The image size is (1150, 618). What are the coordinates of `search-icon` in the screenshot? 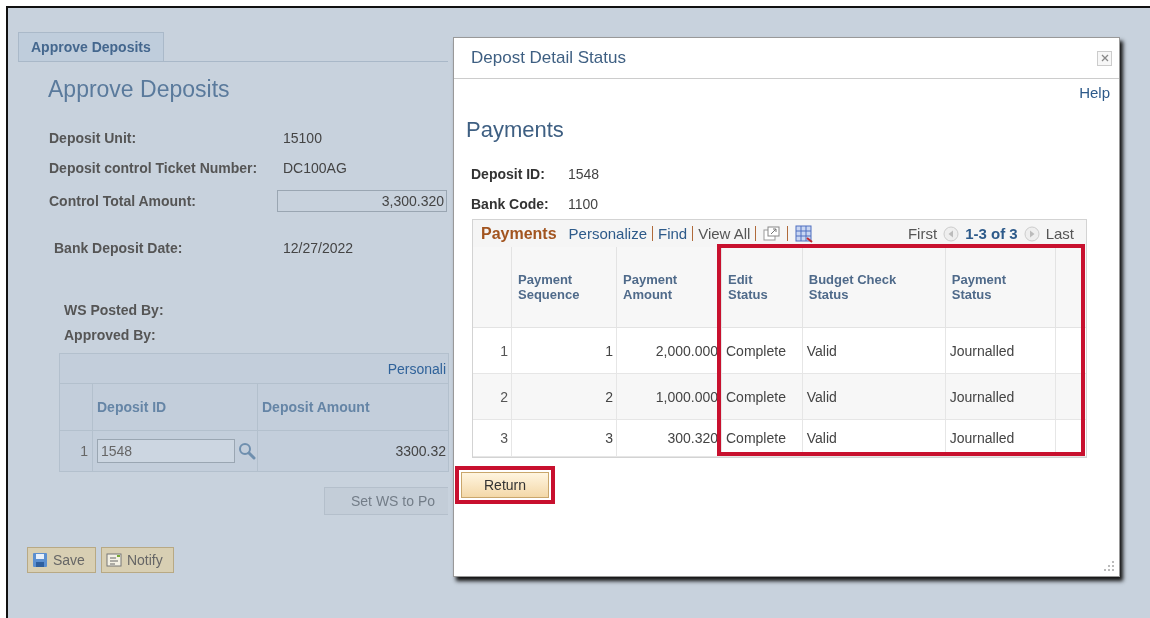 It's located at (247, 451).